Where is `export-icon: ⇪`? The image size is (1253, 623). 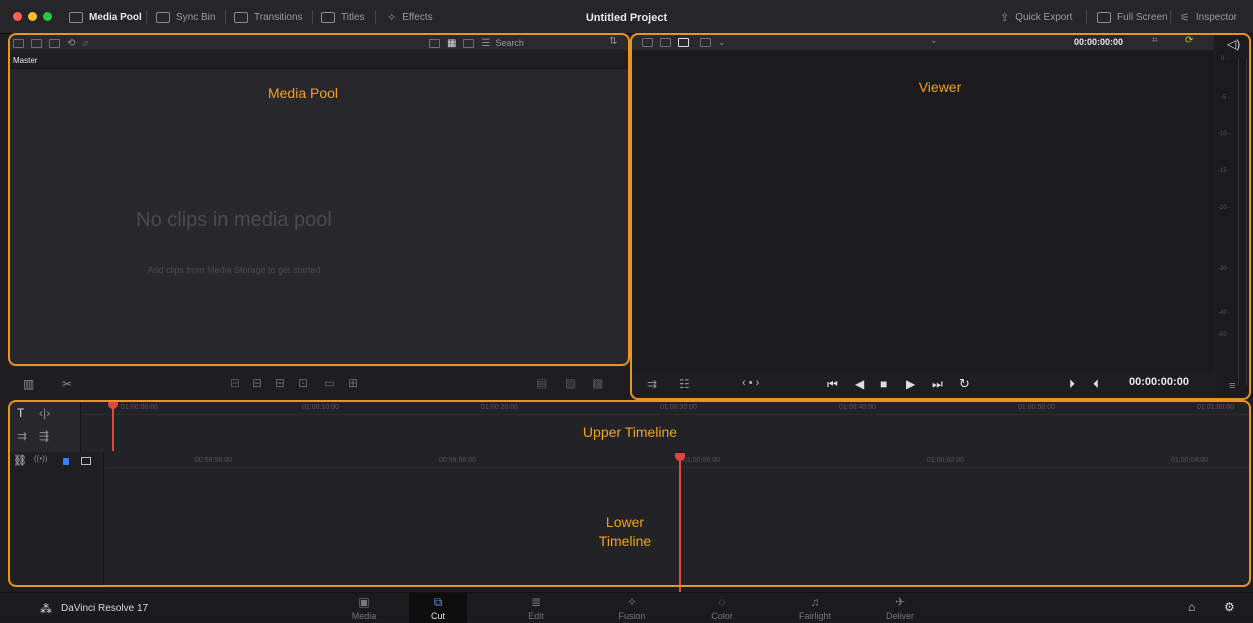 export-icon: ⇪ is located at coordinates (1005, 17).